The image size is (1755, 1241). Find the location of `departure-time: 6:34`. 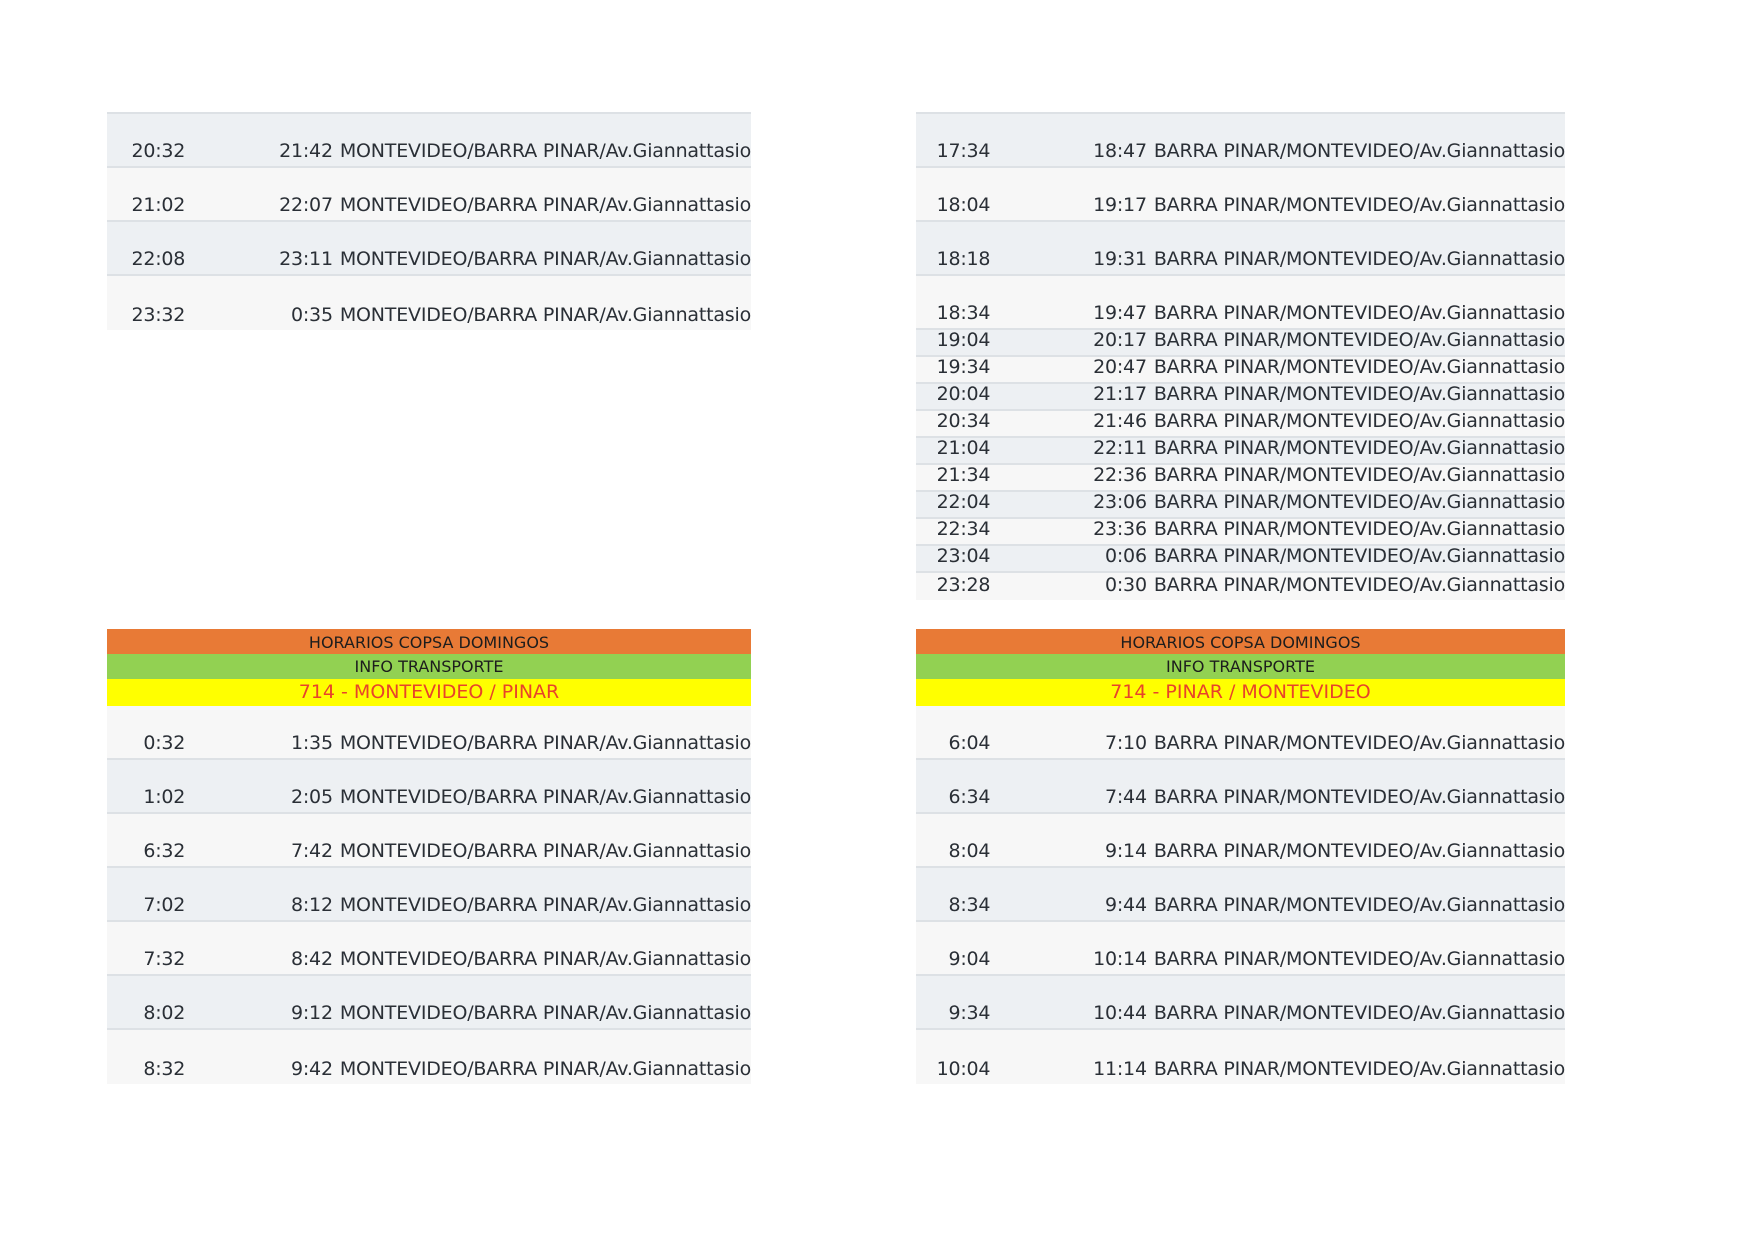

departure-time: 6:34 is located at coordinates (969, 797).